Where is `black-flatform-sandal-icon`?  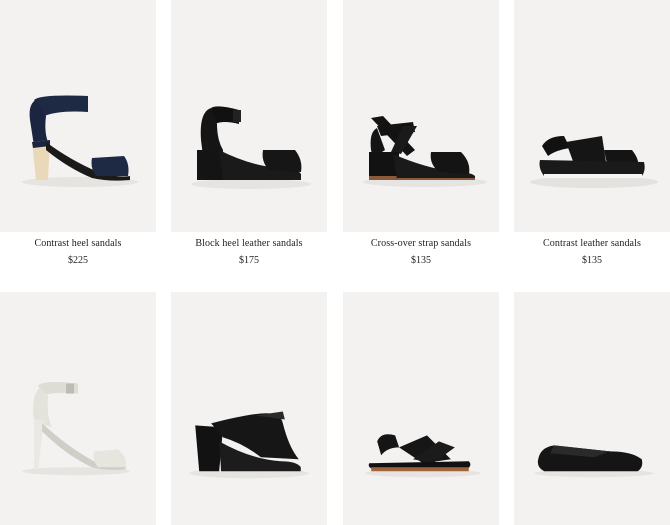 black-flatform-sandal-icon is located at coordinates (594, 162).